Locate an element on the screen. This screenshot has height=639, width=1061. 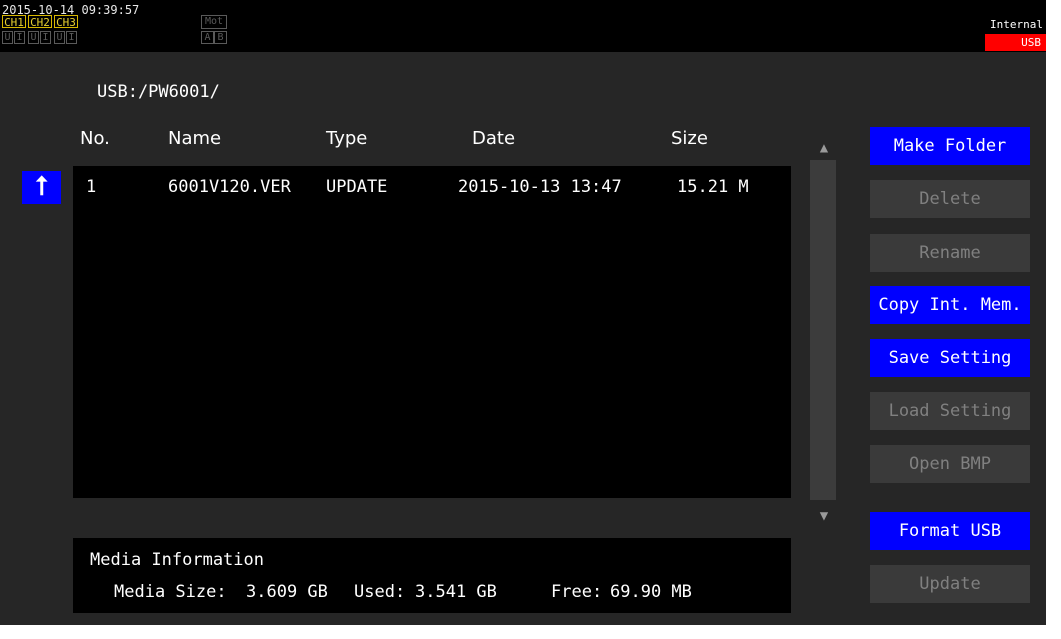
delete-button: Delete is located at coordinates (950, 199).